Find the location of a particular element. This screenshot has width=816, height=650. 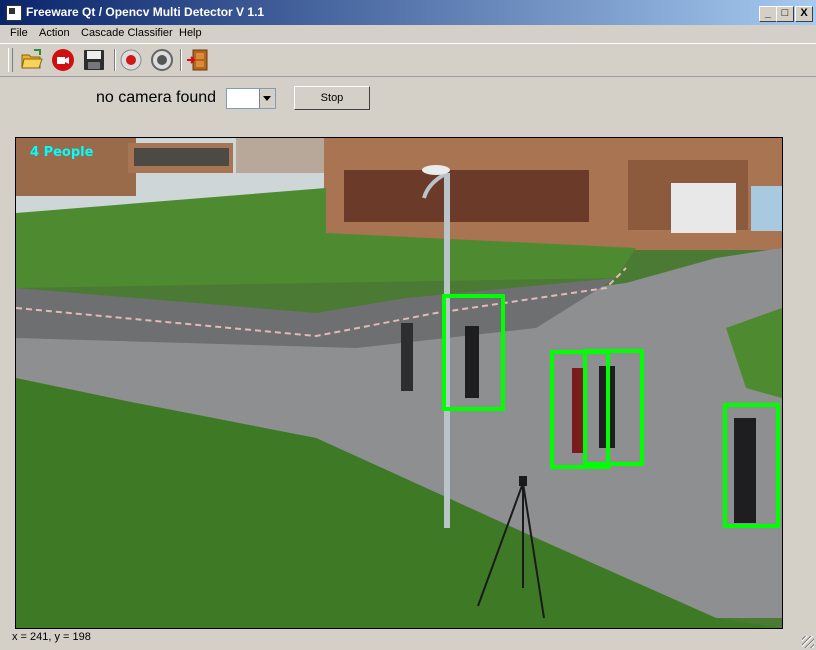

stop-button: Stop is located at coordinates (332, 98).